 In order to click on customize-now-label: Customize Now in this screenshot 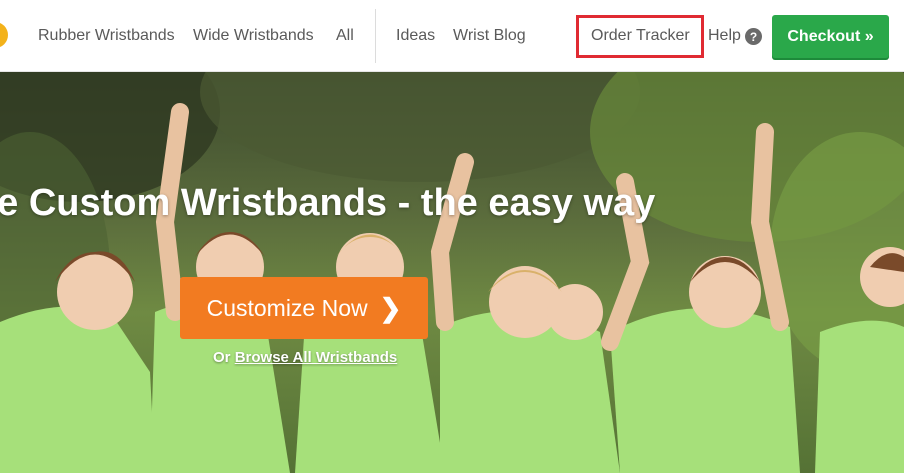, I will do `click(287, 307)`.